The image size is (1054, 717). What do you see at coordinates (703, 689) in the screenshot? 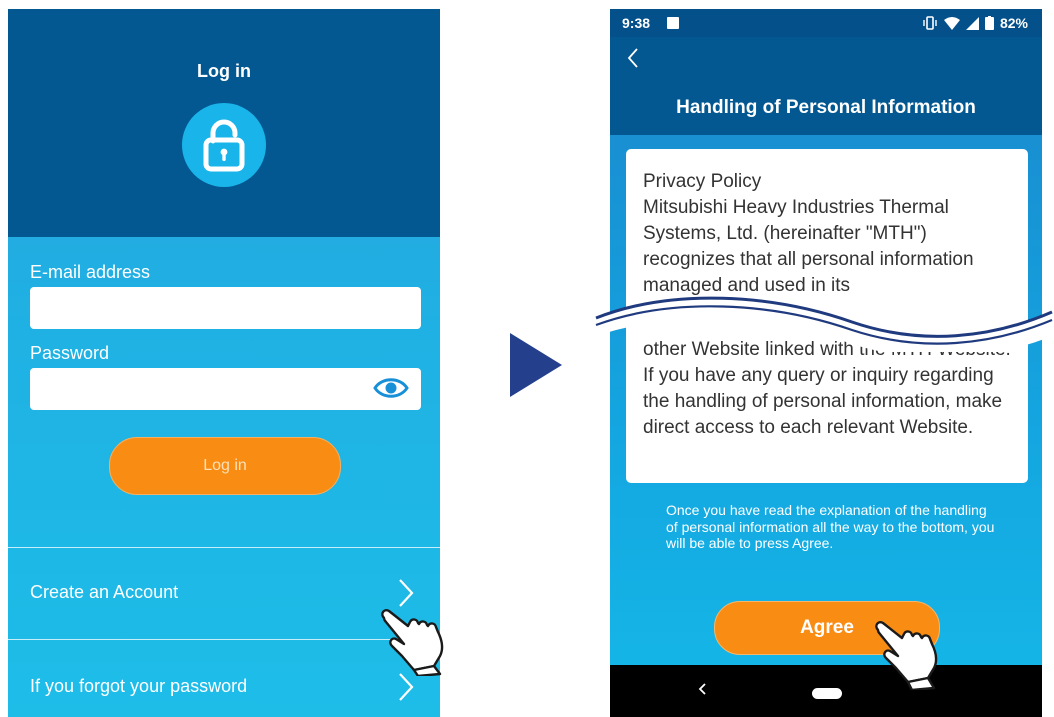
I see `nav-back-icon` at bounding box center [703, 689].